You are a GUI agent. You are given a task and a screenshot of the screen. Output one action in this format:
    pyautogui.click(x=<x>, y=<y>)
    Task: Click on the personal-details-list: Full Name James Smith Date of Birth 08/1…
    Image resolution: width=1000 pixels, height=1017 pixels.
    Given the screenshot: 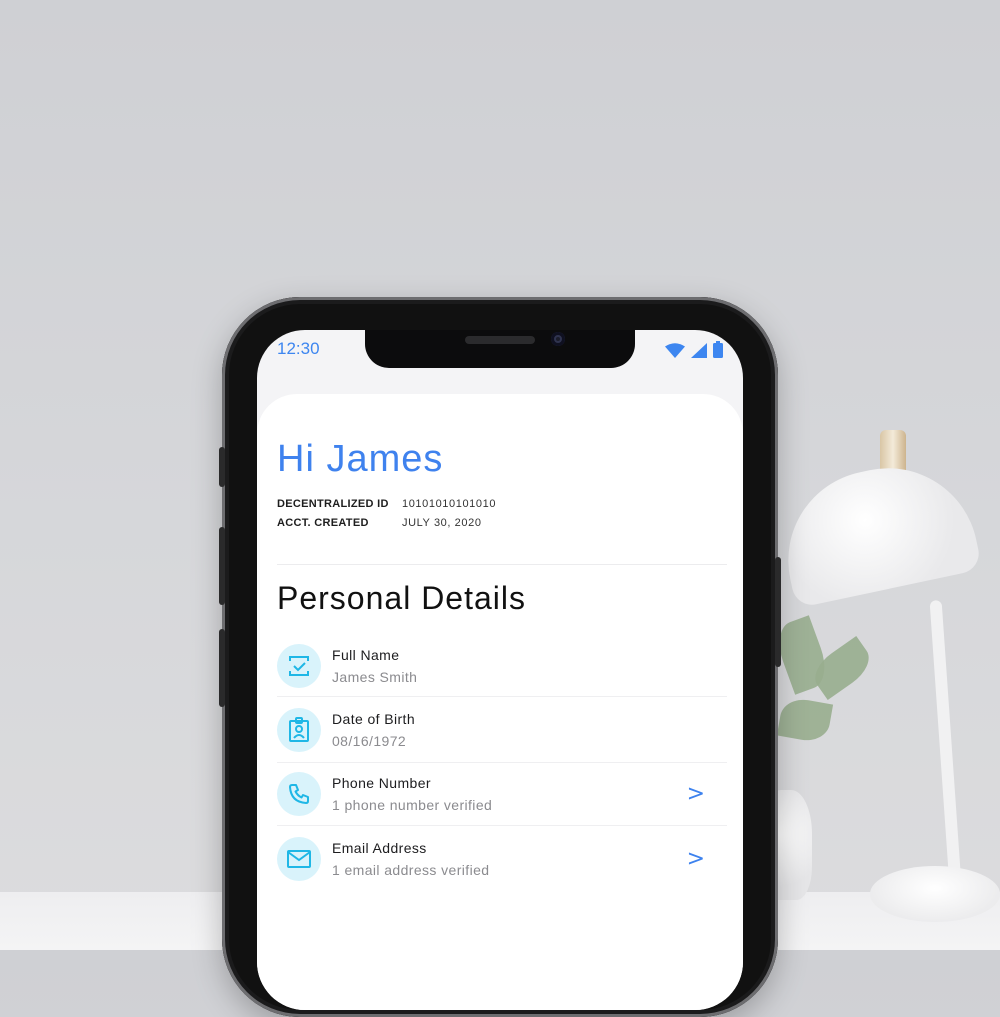 What is the action you would take?
    pyautogui.click(x=502, y=764)
    